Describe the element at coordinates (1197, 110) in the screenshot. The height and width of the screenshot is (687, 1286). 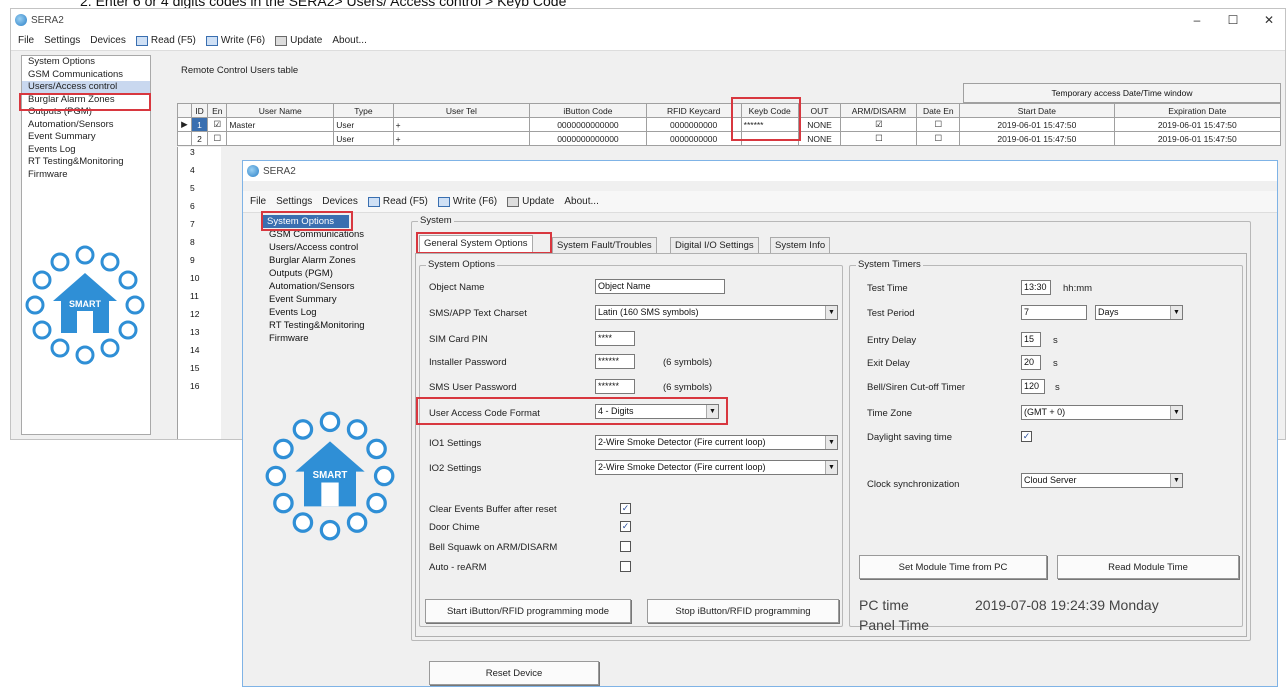
I see `col-expiration-date: Expiration Date` at that location.